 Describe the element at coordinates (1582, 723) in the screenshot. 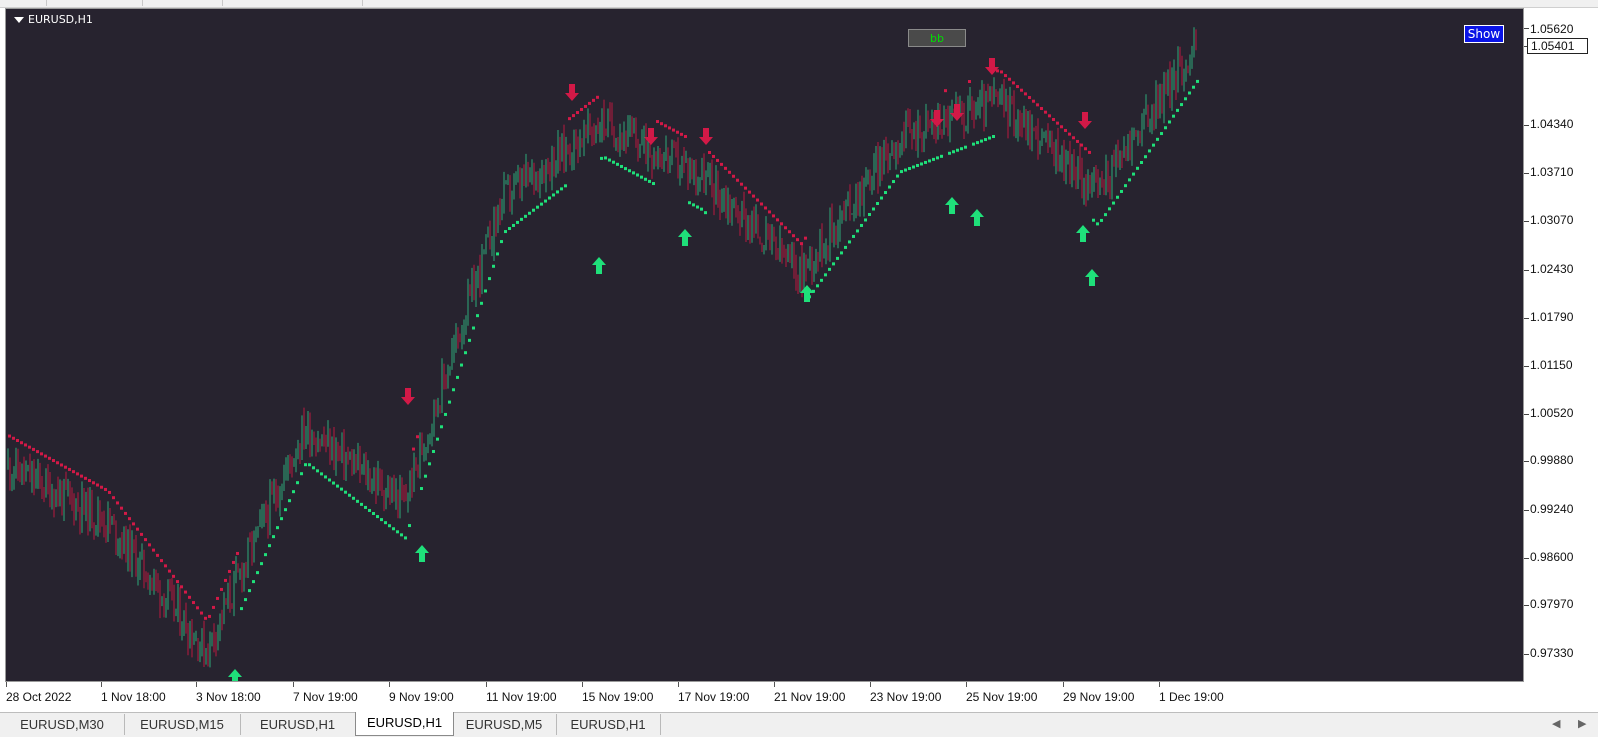

I see `scroll-right-icon: ▶` at that location.